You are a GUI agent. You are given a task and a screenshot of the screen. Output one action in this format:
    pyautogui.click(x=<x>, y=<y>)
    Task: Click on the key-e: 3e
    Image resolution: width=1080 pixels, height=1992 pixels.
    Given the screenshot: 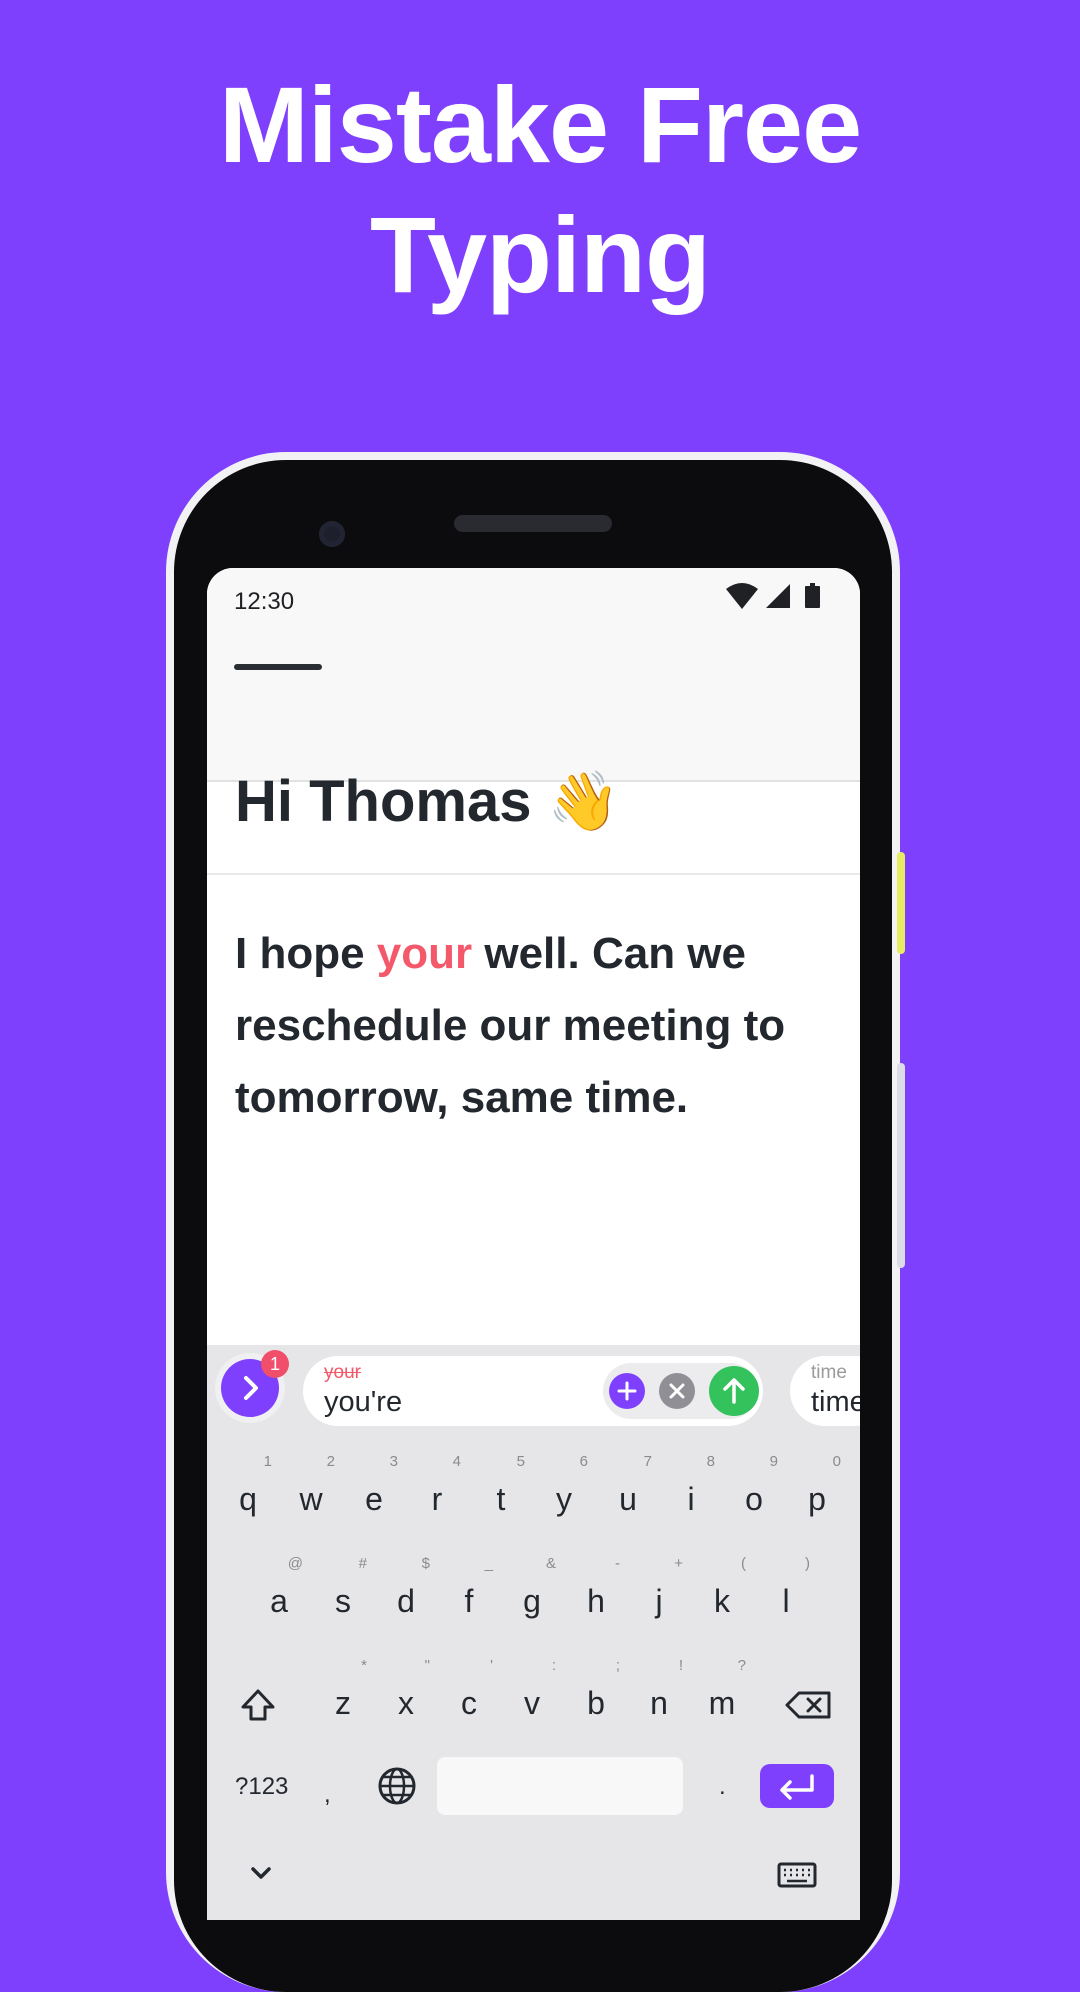 What is the action you would take?
    pyautogui.click(x=374, y=1498)
    